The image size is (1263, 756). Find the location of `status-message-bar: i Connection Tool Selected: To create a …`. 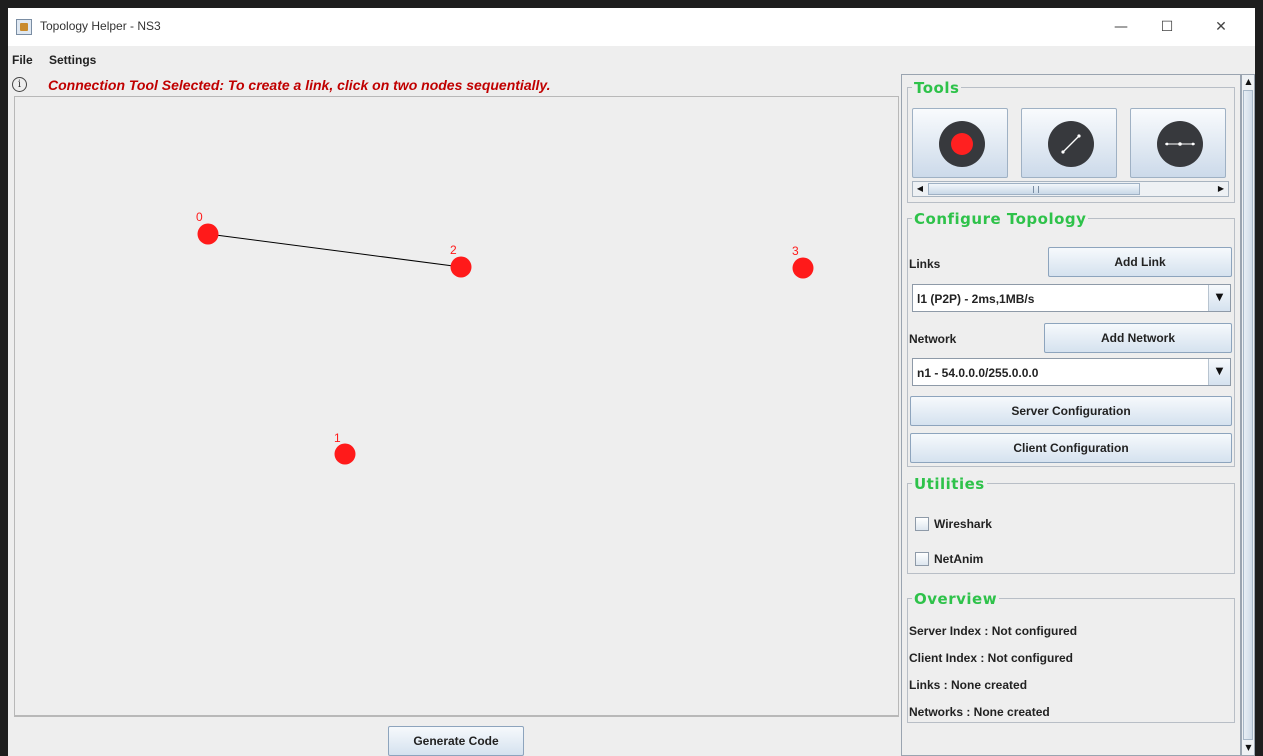

status-message-bar: i Connection Tool Selected: To create a … is located at coordinates (453, 85).